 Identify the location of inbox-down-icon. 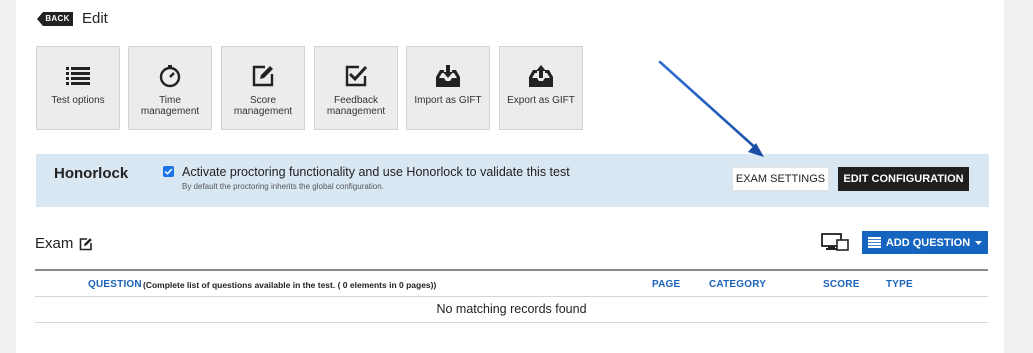
(448, 76).